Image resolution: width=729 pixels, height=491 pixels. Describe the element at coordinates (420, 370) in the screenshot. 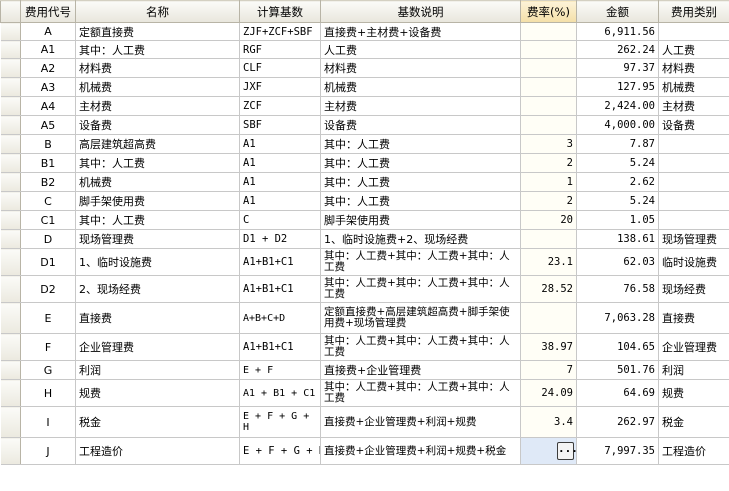

I see `cell-desc: 直接费+企业管理费` at that location.